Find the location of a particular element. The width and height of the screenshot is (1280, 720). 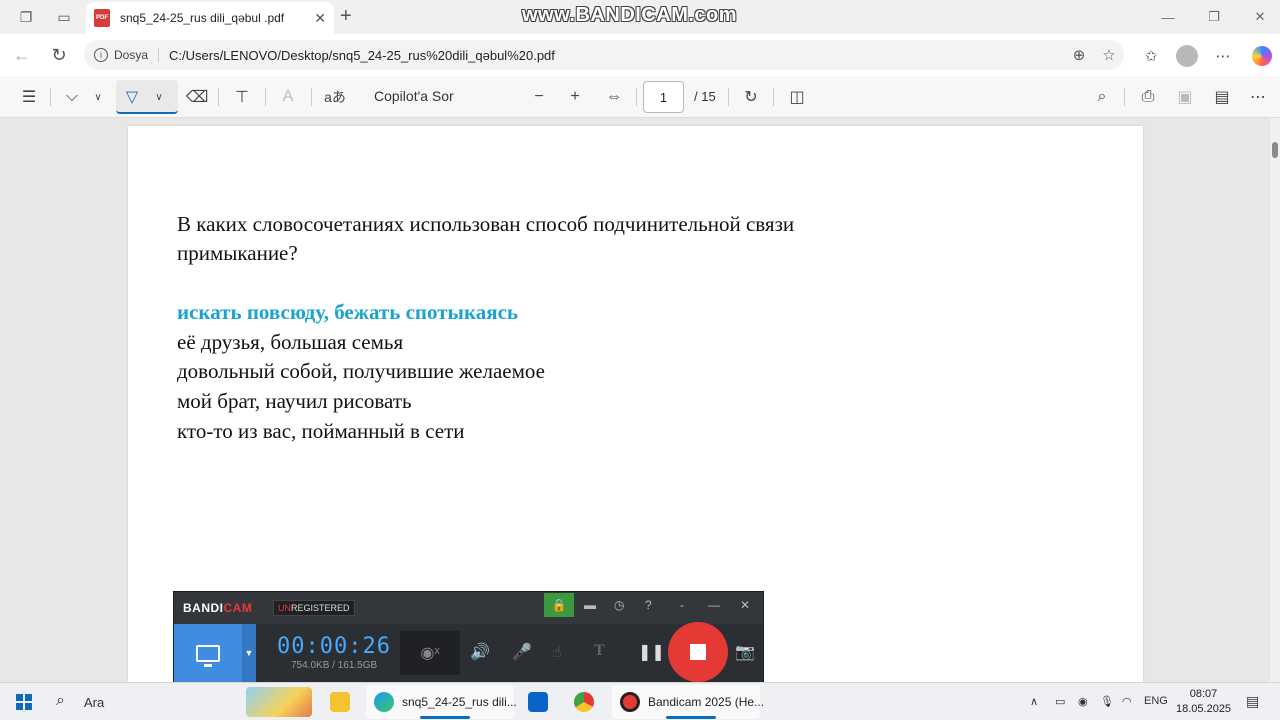

language-indicator: ENG is located at coordinates (1156, 701).